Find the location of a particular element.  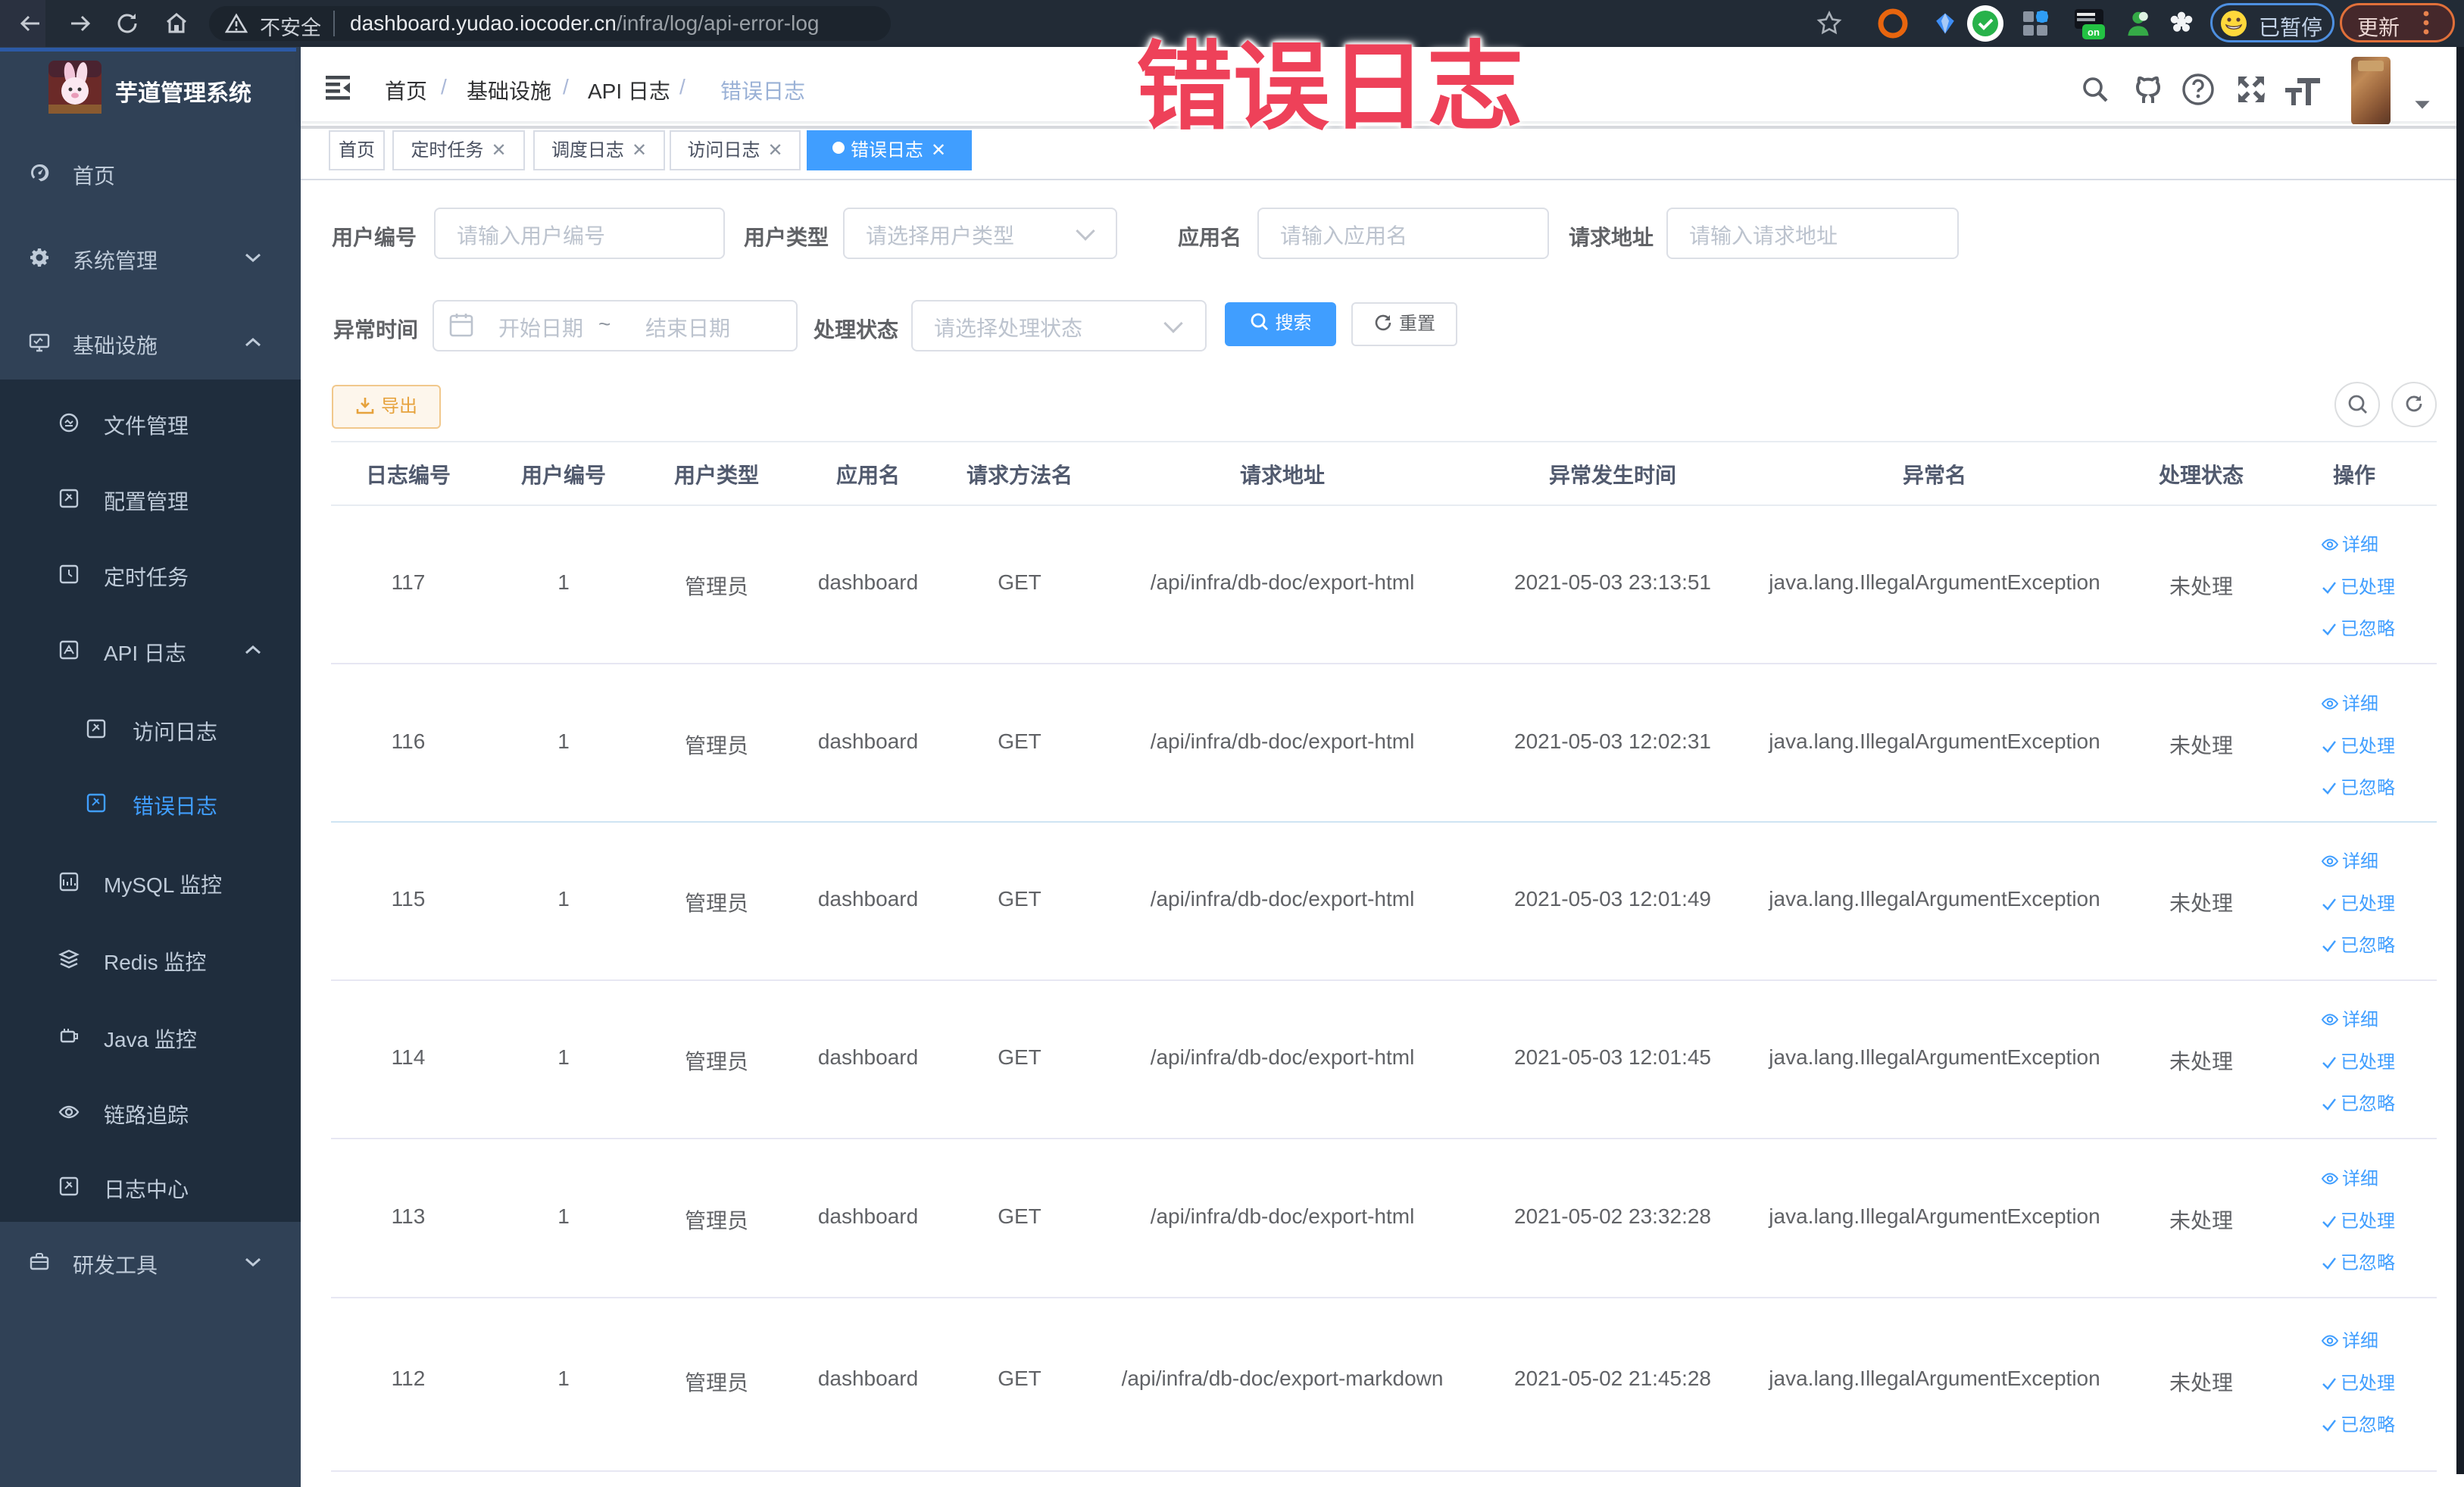

svg-text: on is located at coordinates (2094, 32).